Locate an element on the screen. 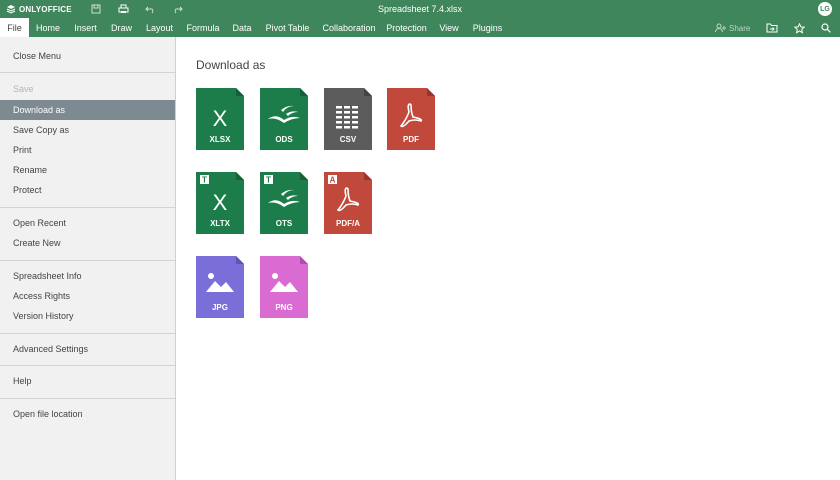 This screenshot has width=840, height=480. menu-protect: Protect is located at coordinates (87, 190).